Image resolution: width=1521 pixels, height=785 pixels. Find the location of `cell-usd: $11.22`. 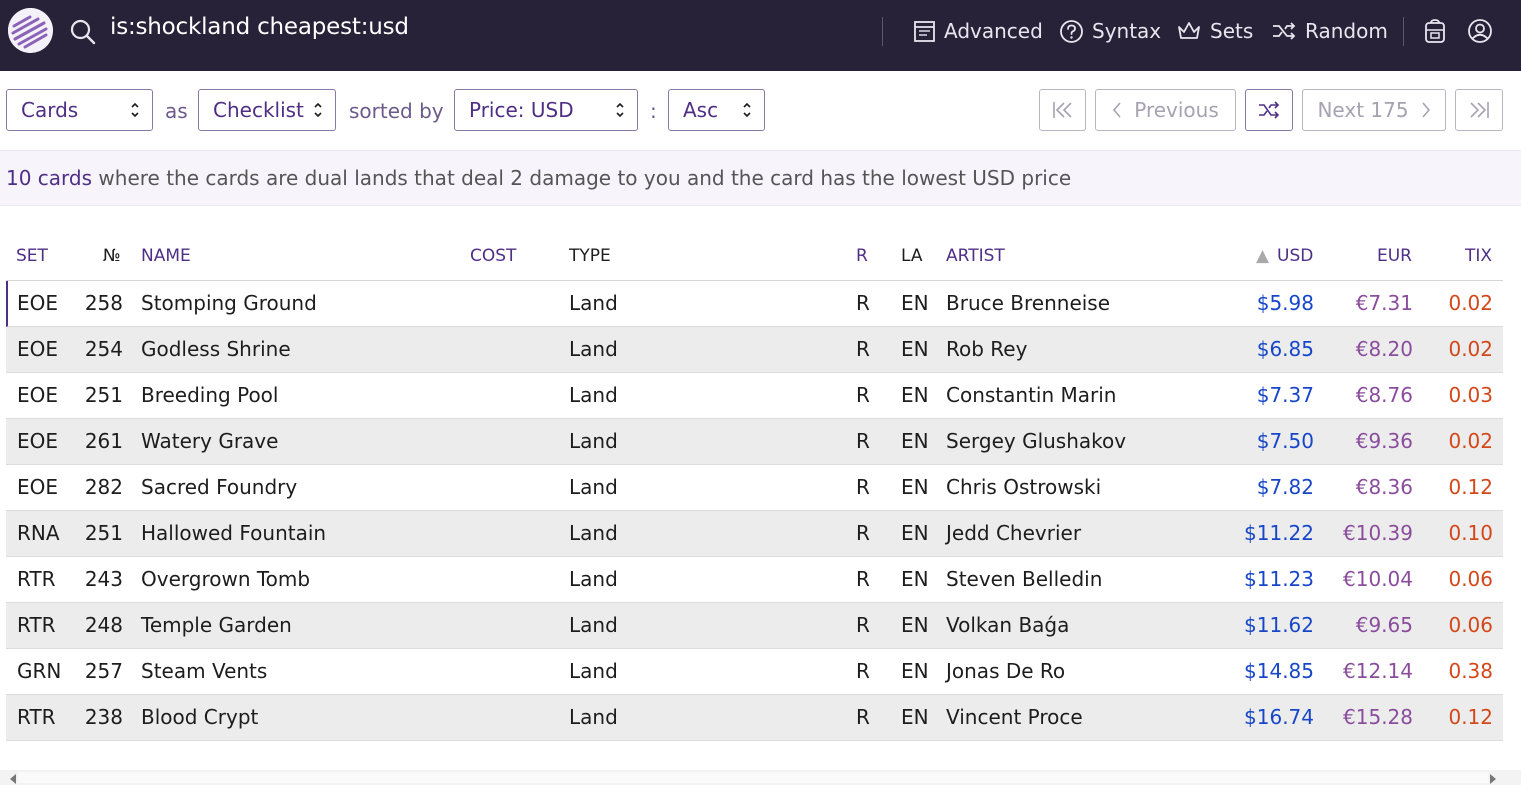

cell-usd: $11.22 is located at coordinates (1279, 533).